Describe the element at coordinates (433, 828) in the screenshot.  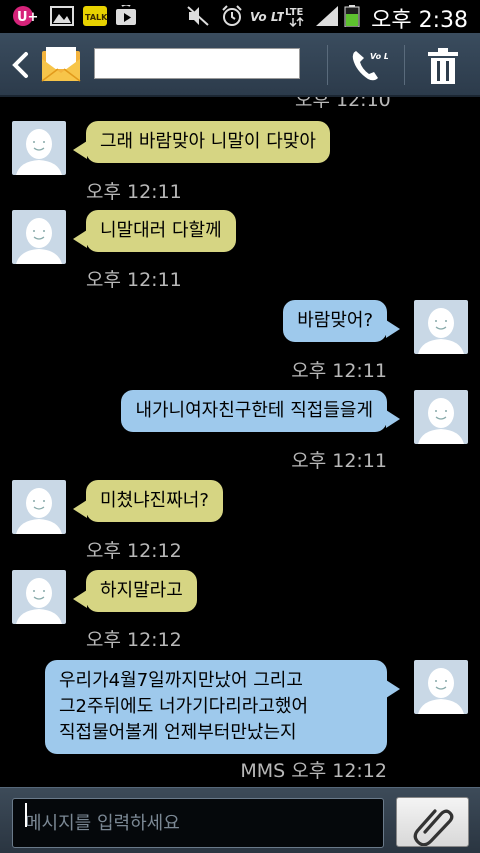
I see `paperclip-icon` at that location.